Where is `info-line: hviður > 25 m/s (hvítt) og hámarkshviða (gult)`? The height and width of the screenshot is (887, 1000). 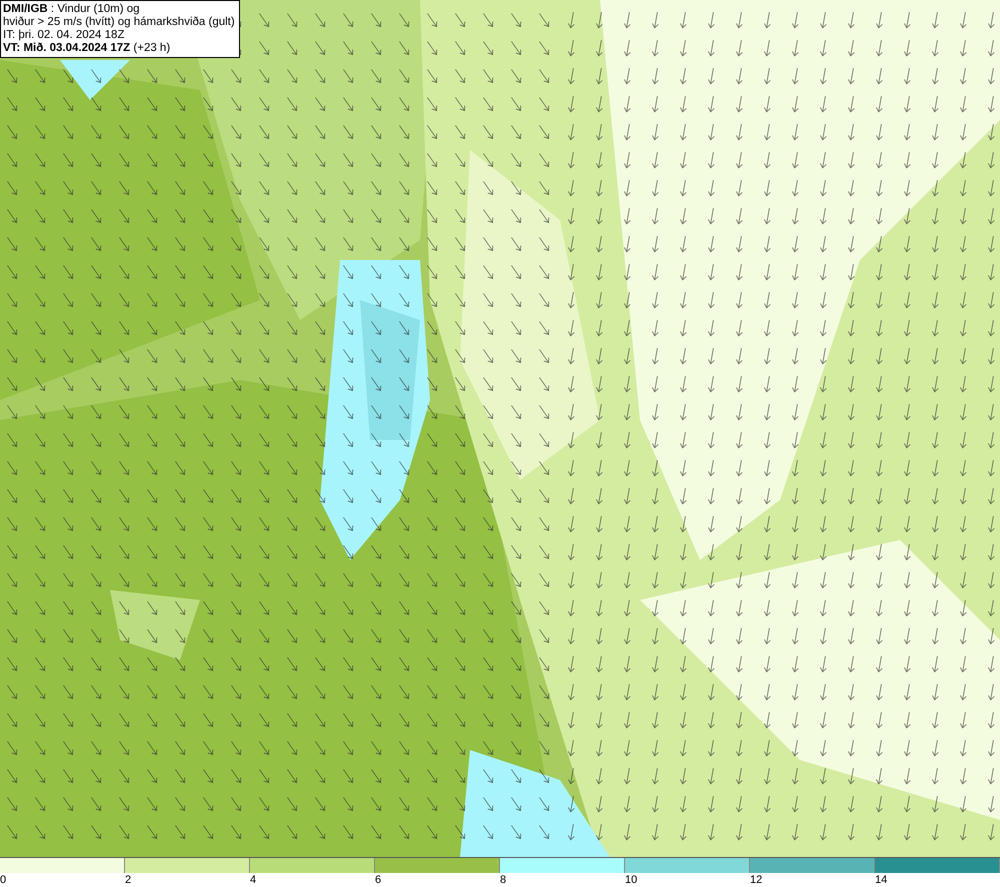 info-line: hviður > 25 m/s (hvítt) og hámarkshviða (gult) is located at coordinates (119, 22).